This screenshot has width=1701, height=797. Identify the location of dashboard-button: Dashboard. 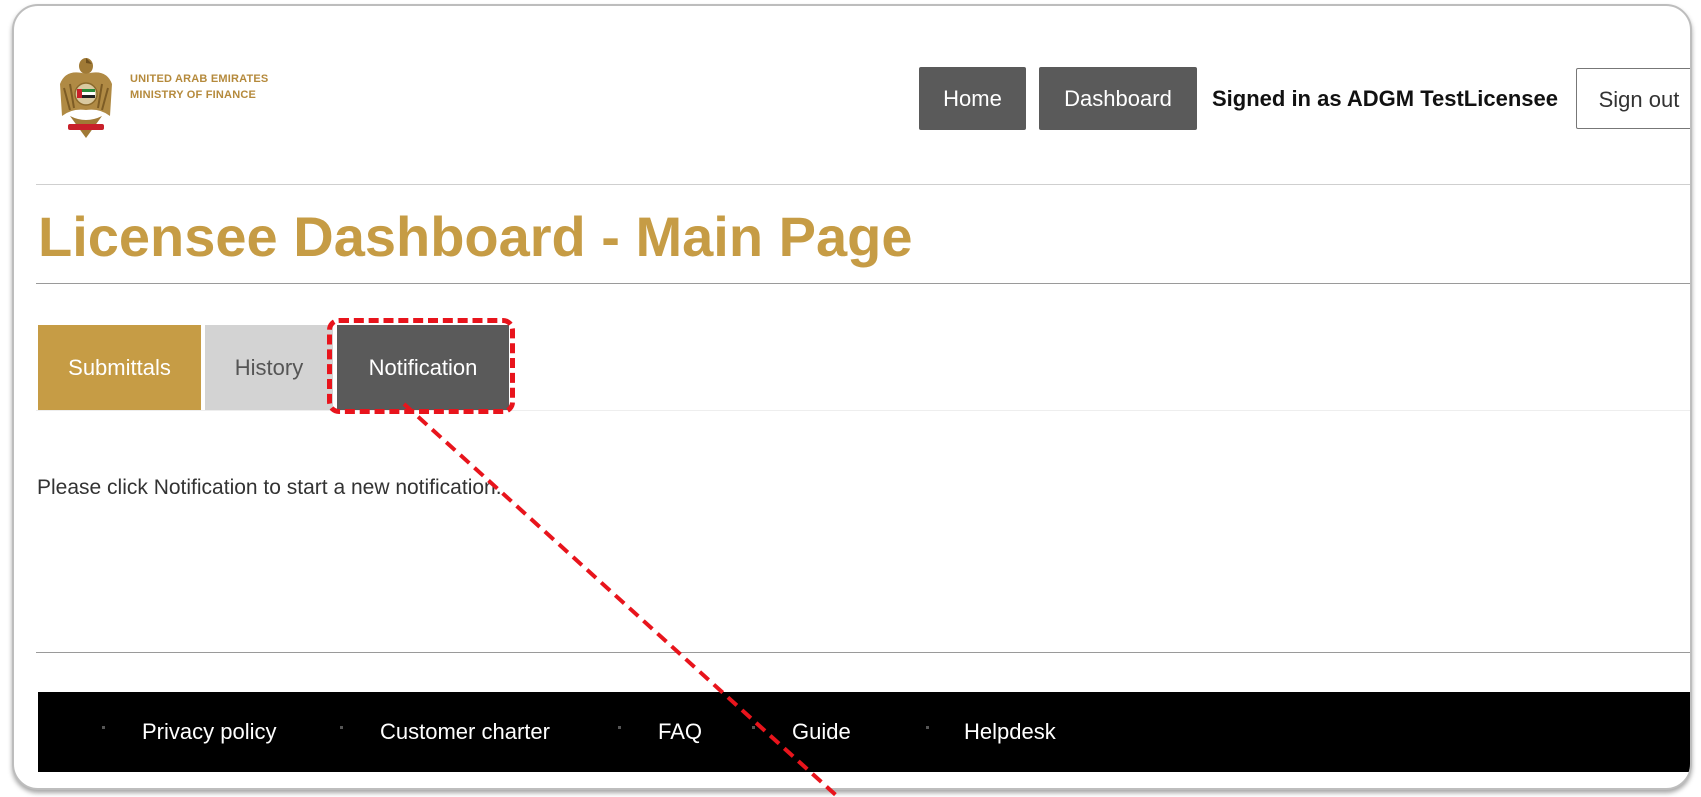
(1118, 98).